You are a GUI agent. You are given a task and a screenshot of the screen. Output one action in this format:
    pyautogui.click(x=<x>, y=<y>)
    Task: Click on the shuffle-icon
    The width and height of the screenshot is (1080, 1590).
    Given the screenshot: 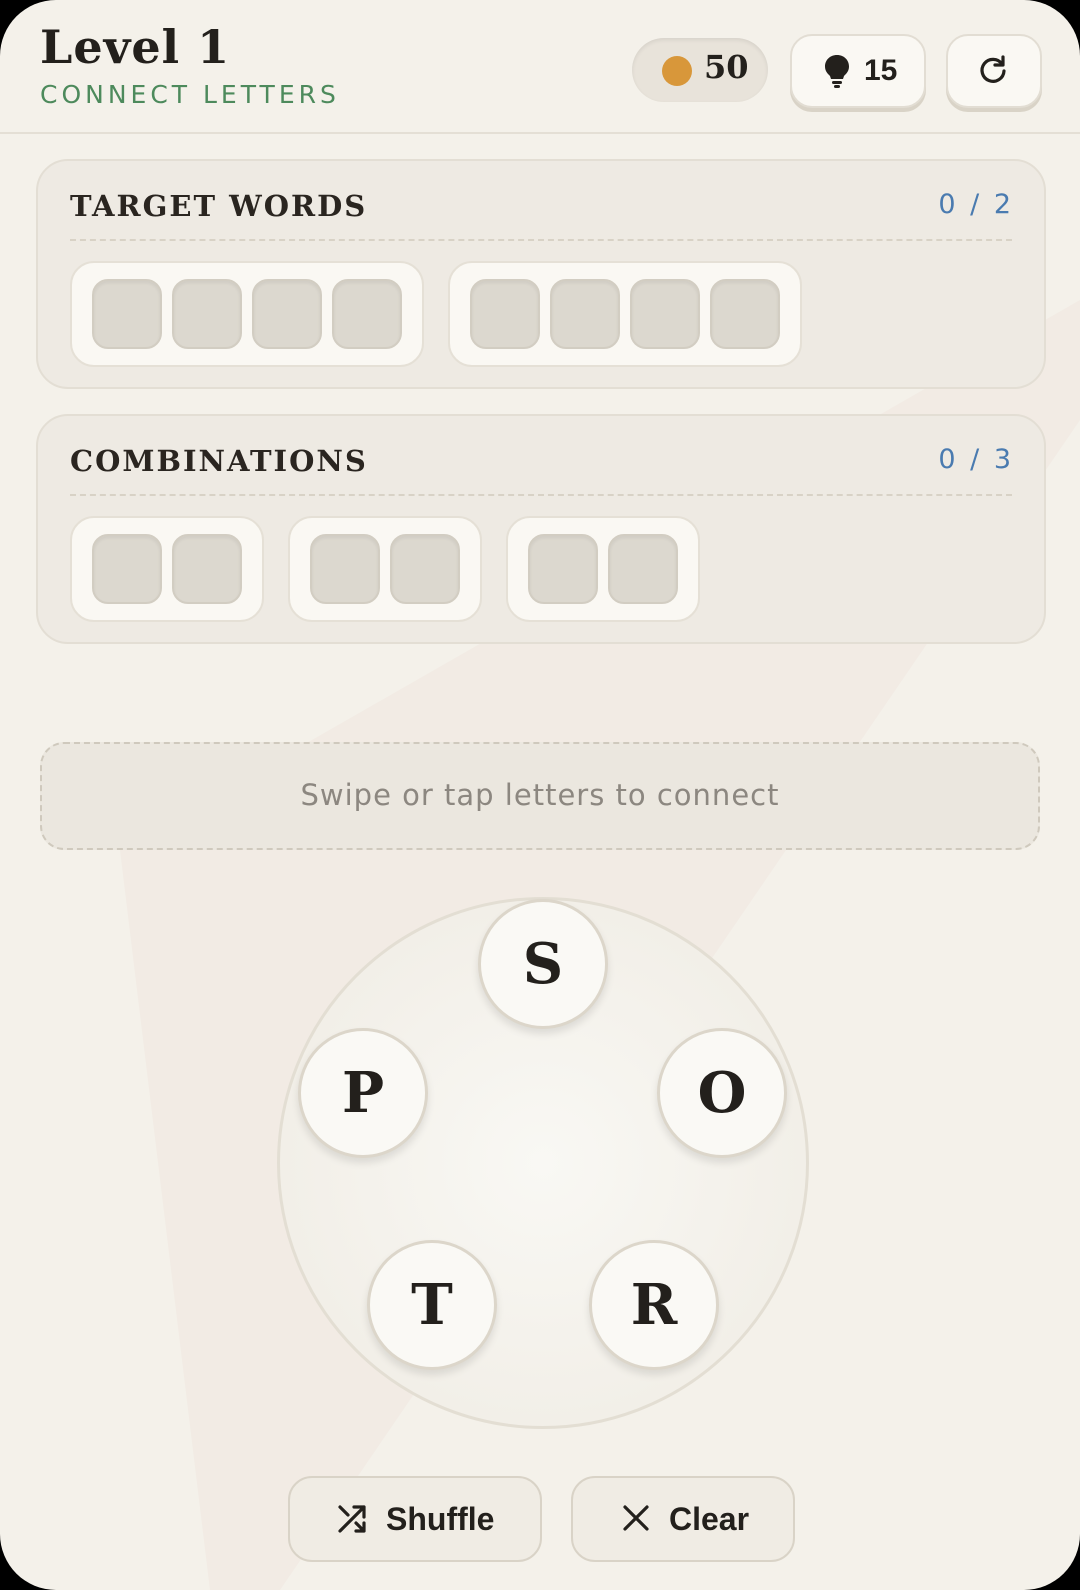 What is the action you would take?
    pyautogui.click(x=352, y=1519)
    